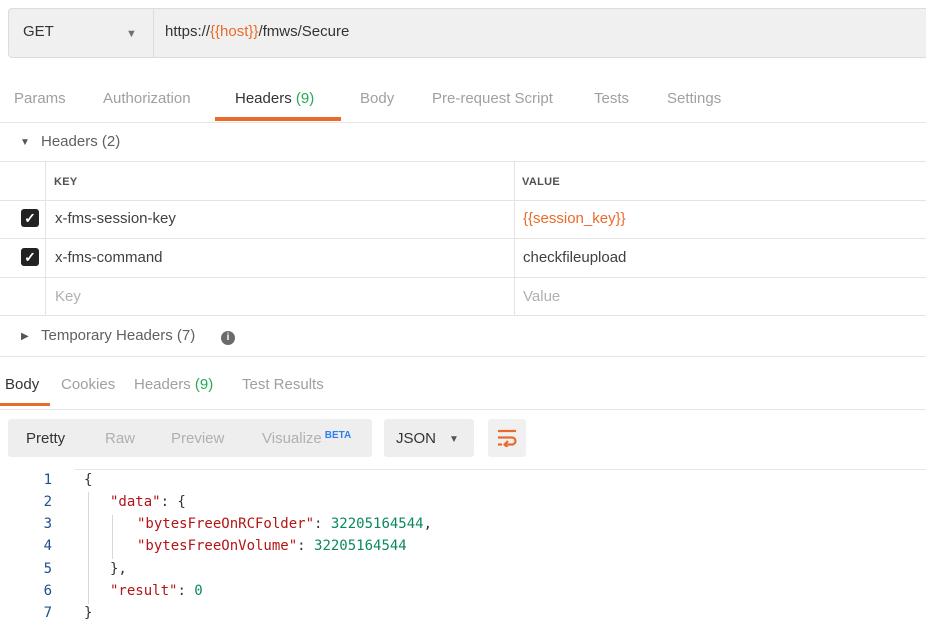  I want to click on line-number: 2, so click(47, 502).